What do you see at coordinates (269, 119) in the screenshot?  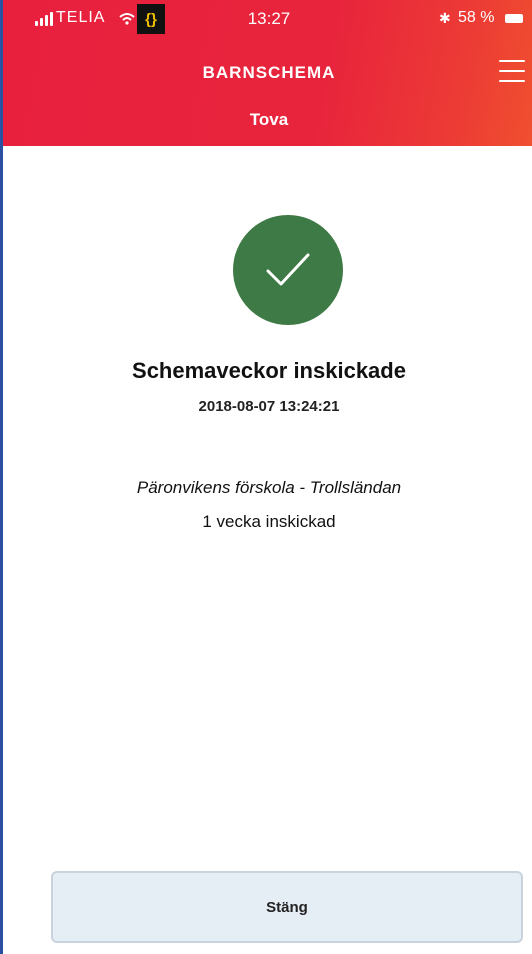 I see `child-name: Tova` at bounding box center [269, 119].